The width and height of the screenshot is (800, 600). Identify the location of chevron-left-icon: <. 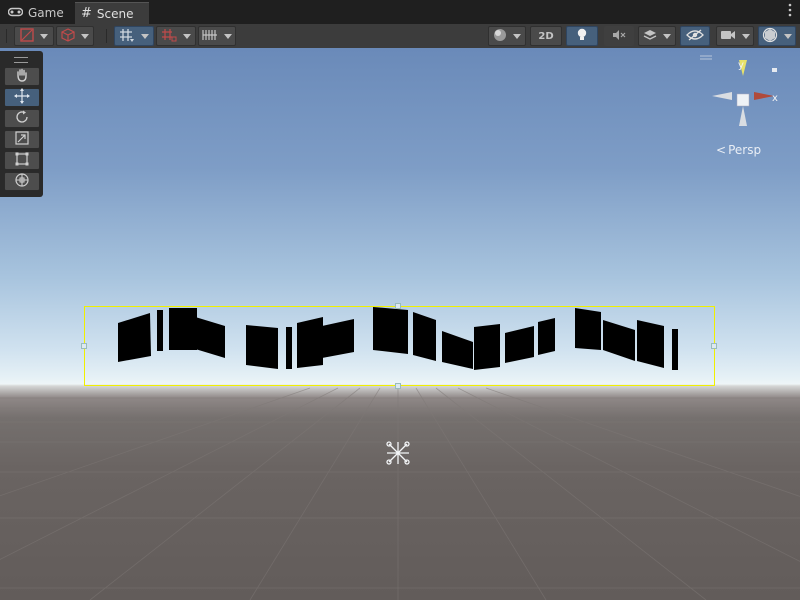
(721, 150).